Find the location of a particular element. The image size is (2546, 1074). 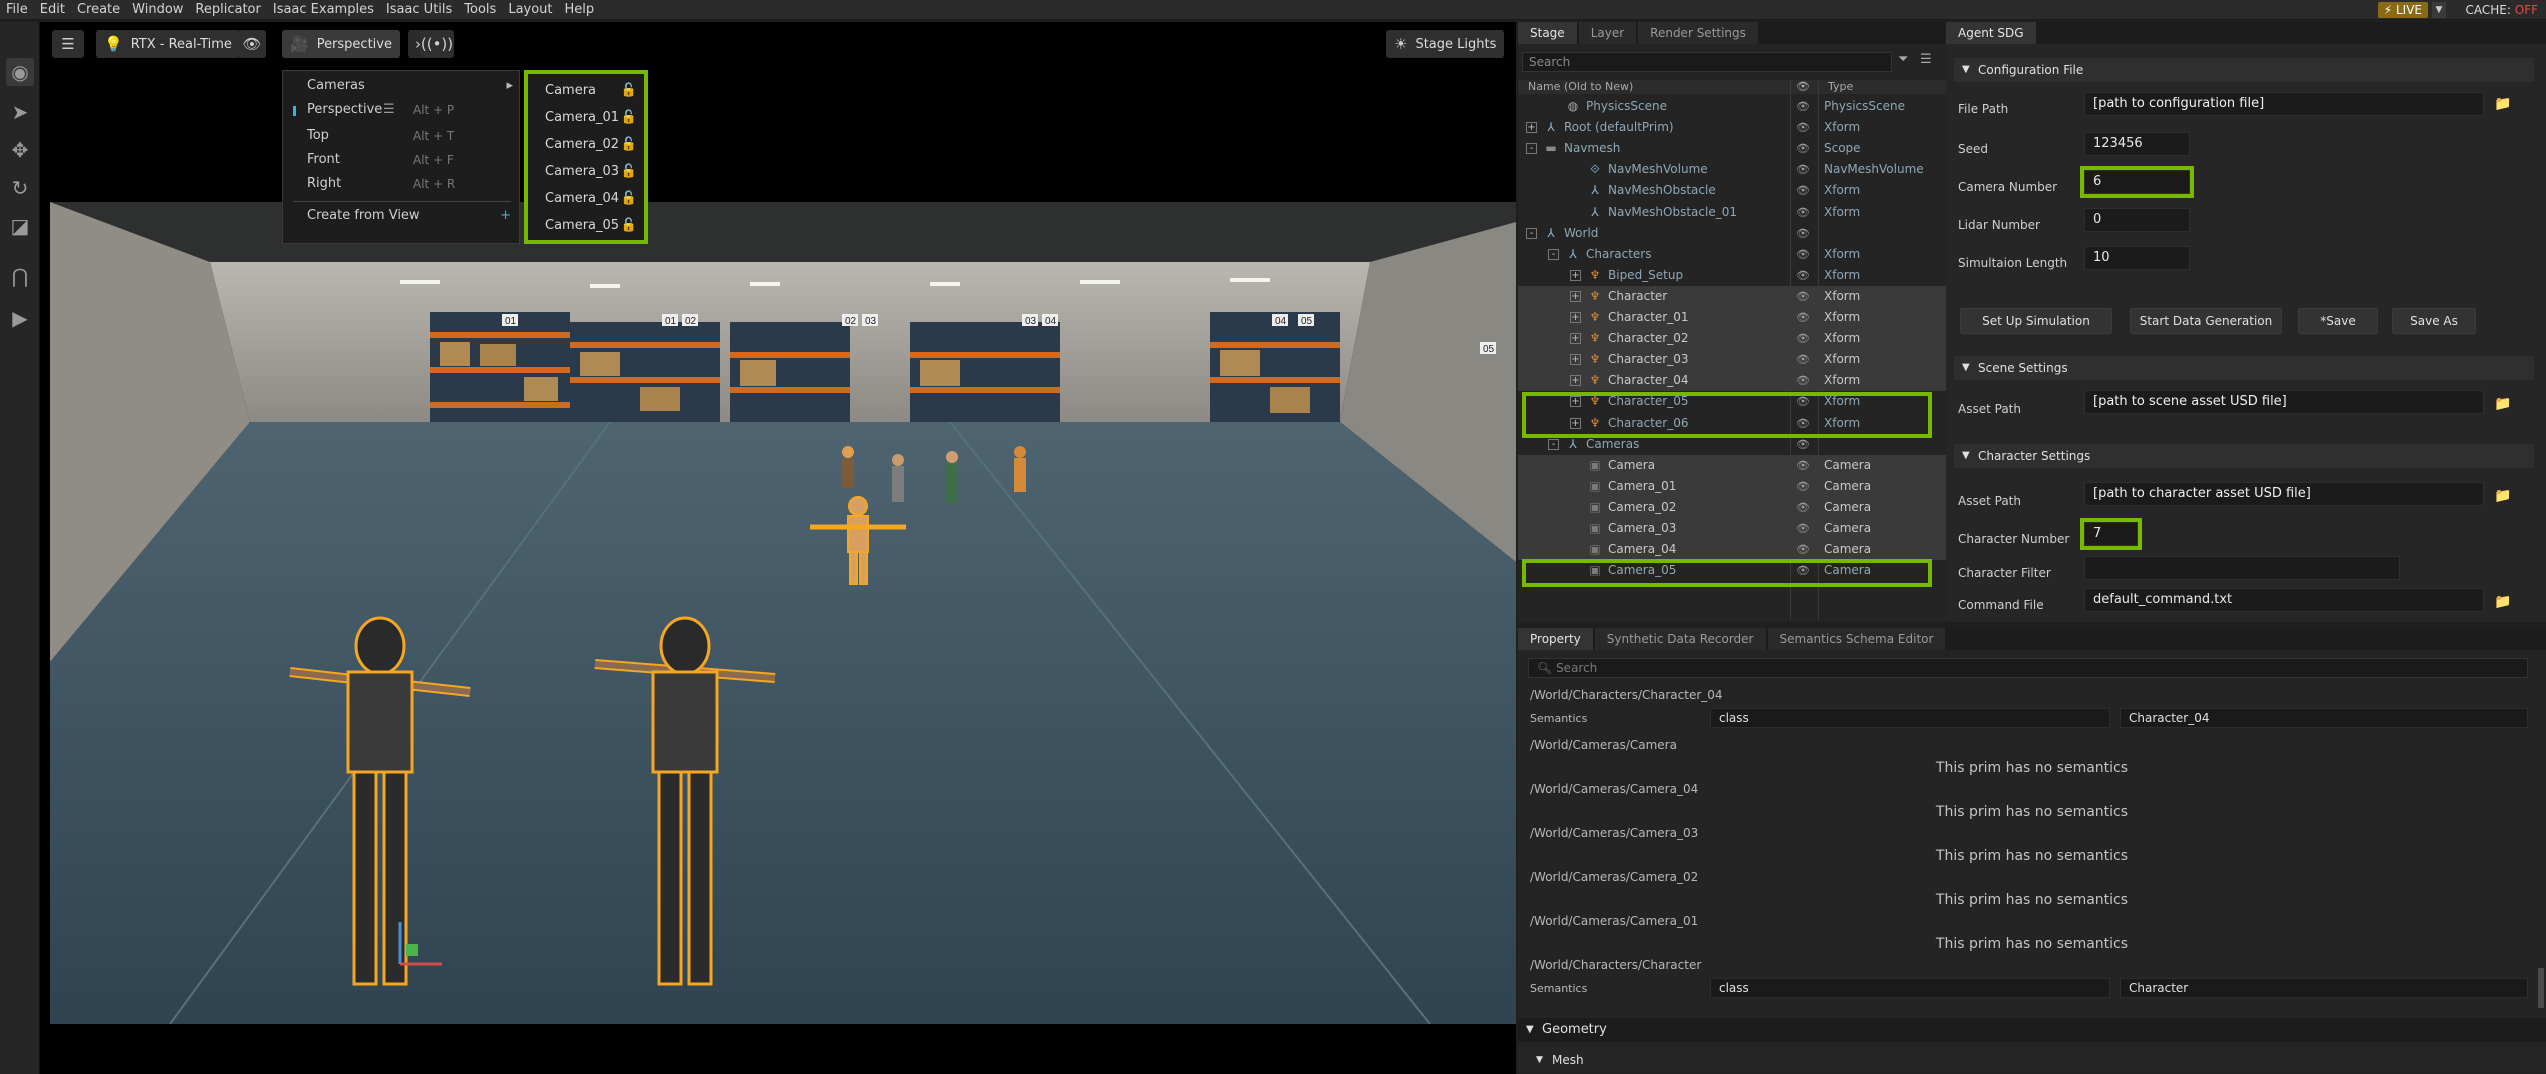

stage-tree-row: ⟐ NavMeshVolume 👁 NavMeshVolume is located at coordinates (1732, 169).